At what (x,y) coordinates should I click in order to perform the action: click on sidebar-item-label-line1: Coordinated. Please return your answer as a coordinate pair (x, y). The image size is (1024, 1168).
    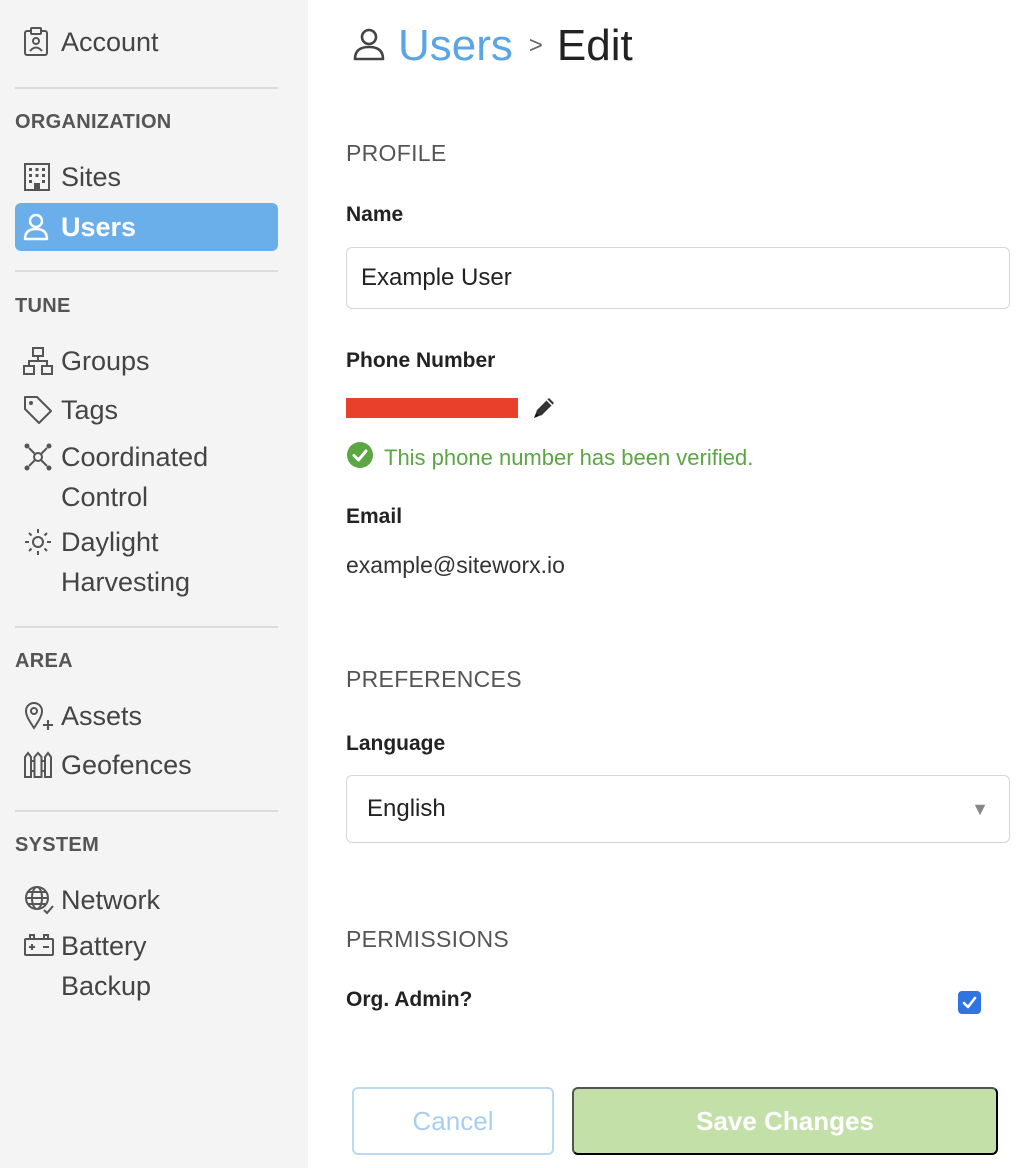
    Looking at the image, I should click on (135, 457).